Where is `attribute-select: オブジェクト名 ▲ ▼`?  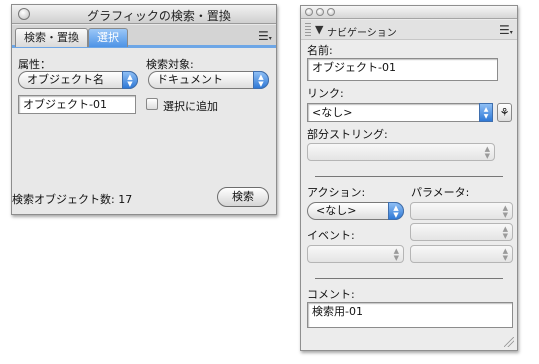 attribute-select: オブジェクト名 ▲ ▼ is located at coordinates (78, 80).